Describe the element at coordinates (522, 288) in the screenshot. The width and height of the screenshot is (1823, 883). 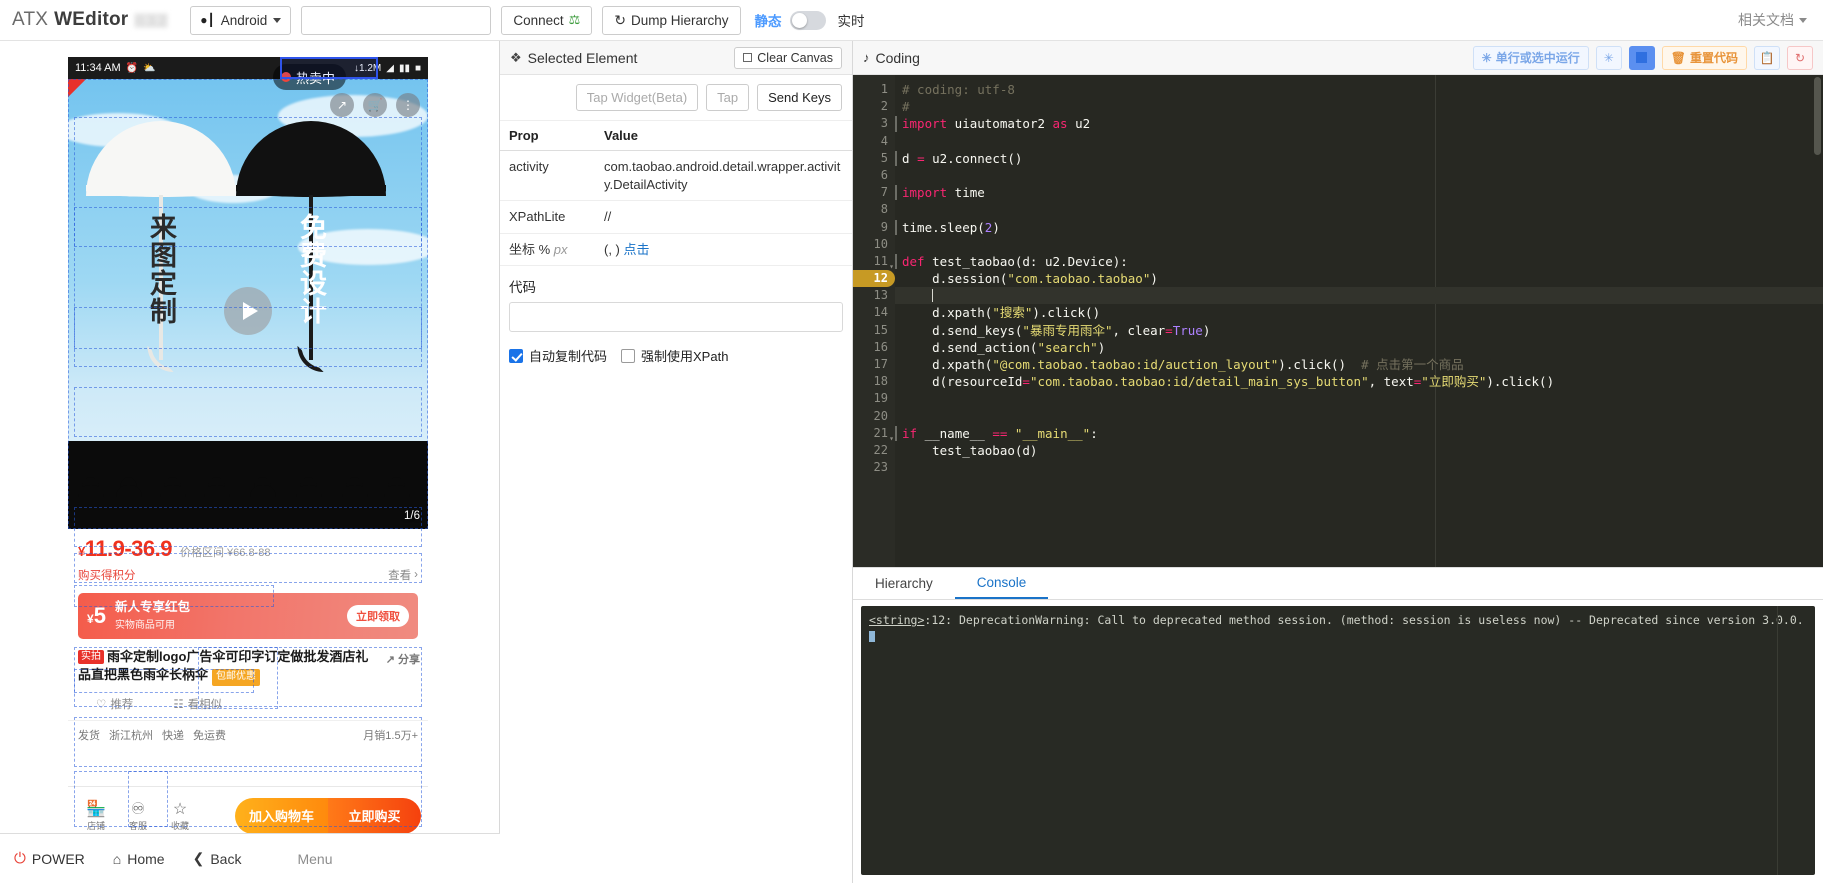
I see `code-section-label: 代码` at that location.